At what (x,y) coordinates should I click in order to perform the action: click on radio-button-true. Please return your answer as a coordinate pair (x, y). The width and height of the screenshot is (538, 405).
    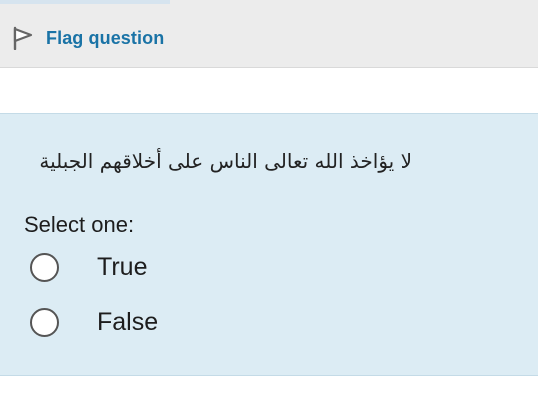
    Looking at the image, I should click on (44, 267).